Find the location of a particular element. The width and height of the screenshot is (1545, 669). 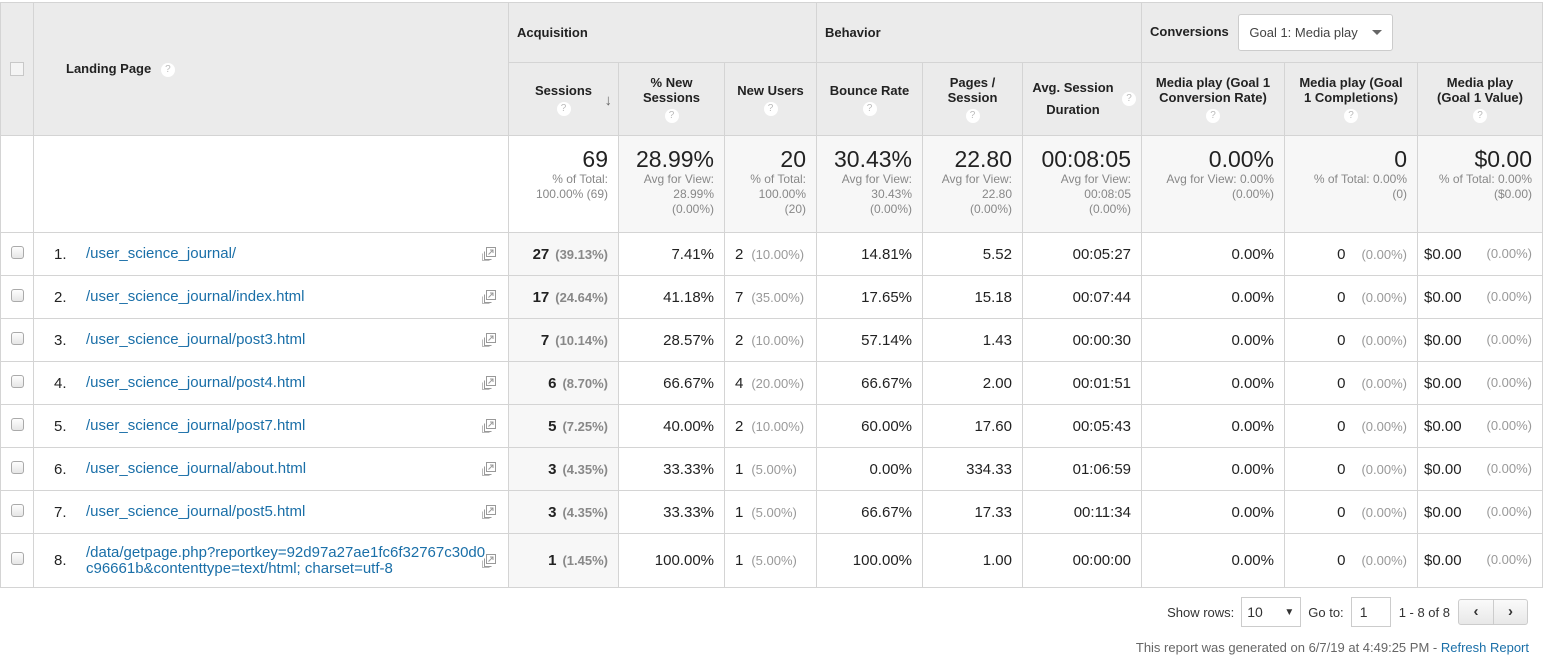

row-index: 8. is located at coordinates (60, 560).